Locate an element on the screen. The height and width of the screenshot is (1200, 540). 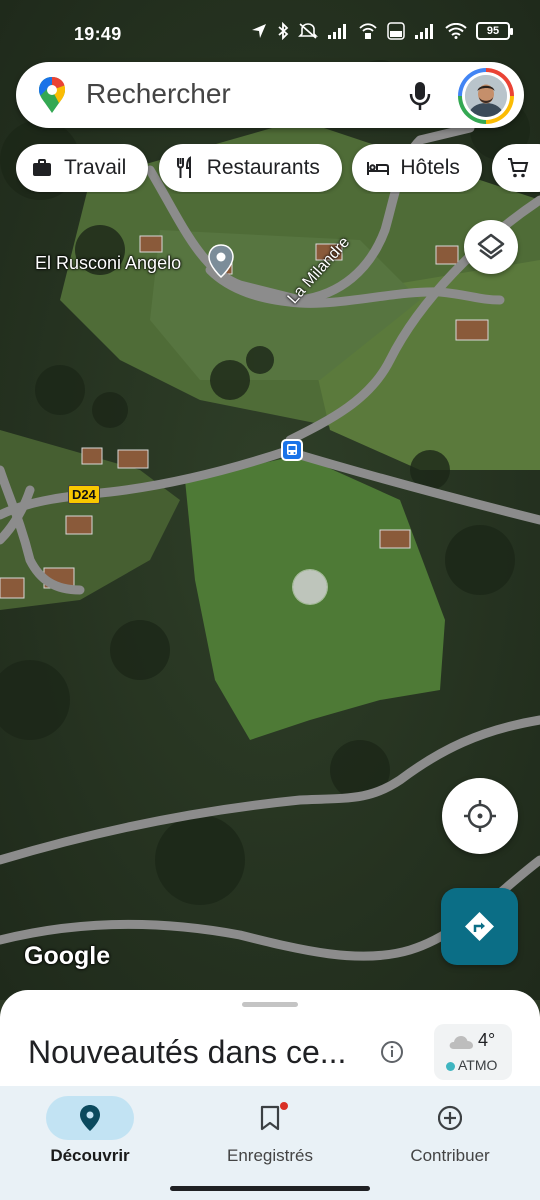
nav-decouvrir: Découvrir is located at coordinates (90, 1136).